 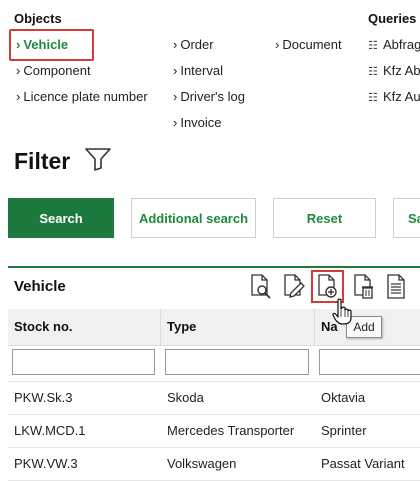 I want to click on panel-divider, so click(x=214, y=267).